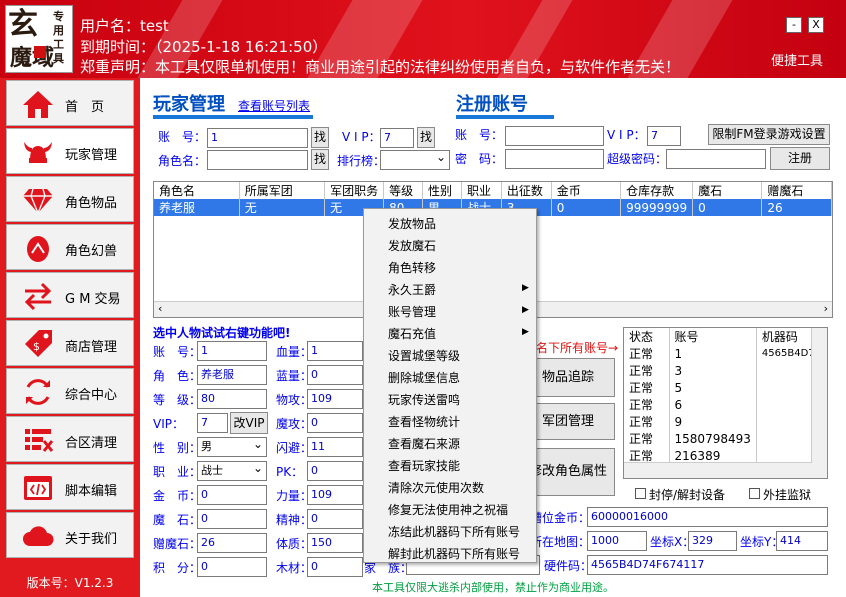  Describe the element at coordinates (424, 399) in the screenshot. I see `menu-item-teleport-player: 玩家传送雷鸣` at that location.